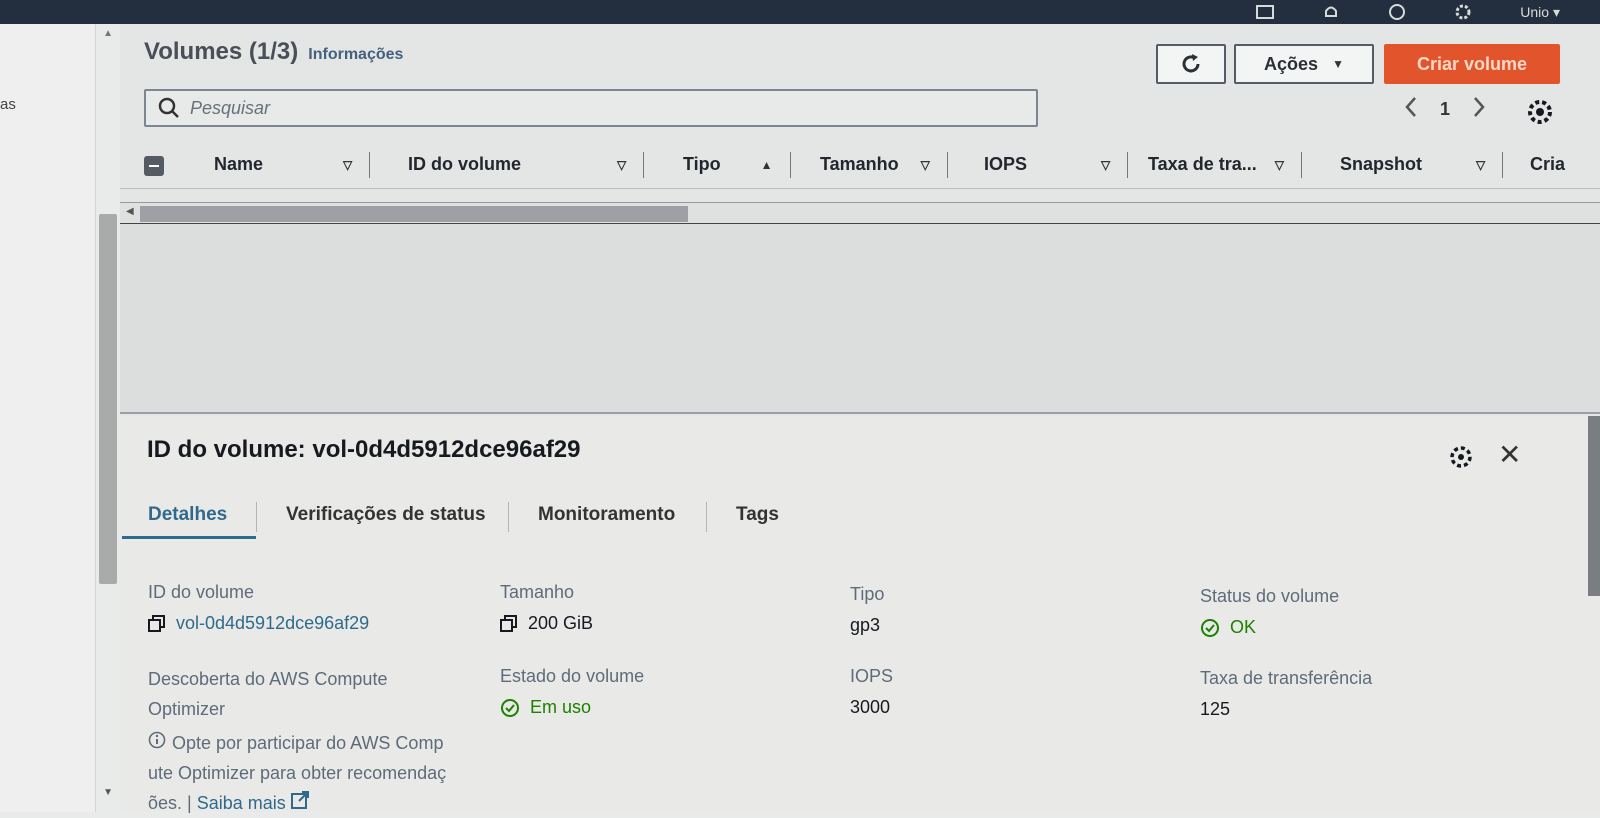 The height and width of the screenshot is (818, 1600). I want to click on column-label: Cria, so click(1548, 164).